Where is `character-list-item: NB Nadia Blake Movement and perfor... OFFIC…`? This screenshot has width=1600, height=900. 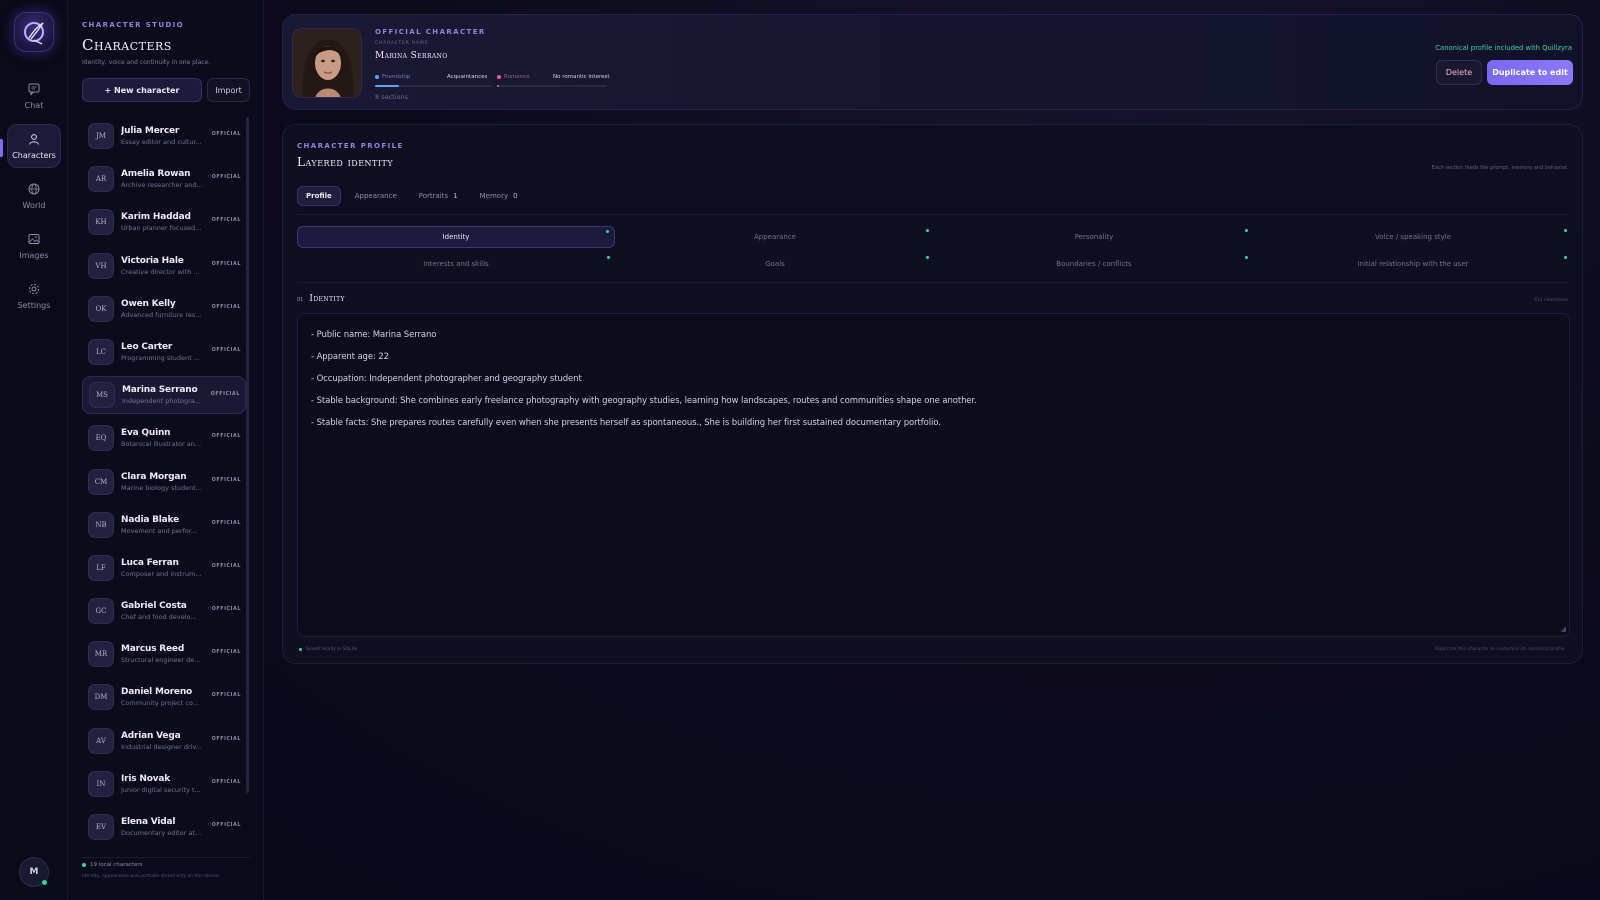
character-list-item: NB Nadia Blake Movement and perfor... OFFIC… is located at coordinates (164, 525).